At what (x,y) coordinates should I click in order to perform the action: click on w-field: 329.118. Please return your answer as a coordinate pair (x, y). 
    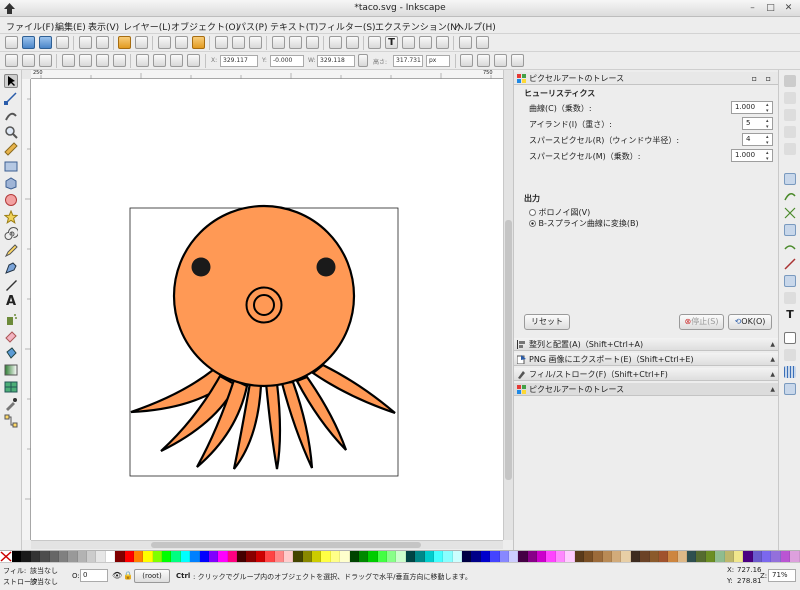
    Looking at the image, I should click on (336, 61).